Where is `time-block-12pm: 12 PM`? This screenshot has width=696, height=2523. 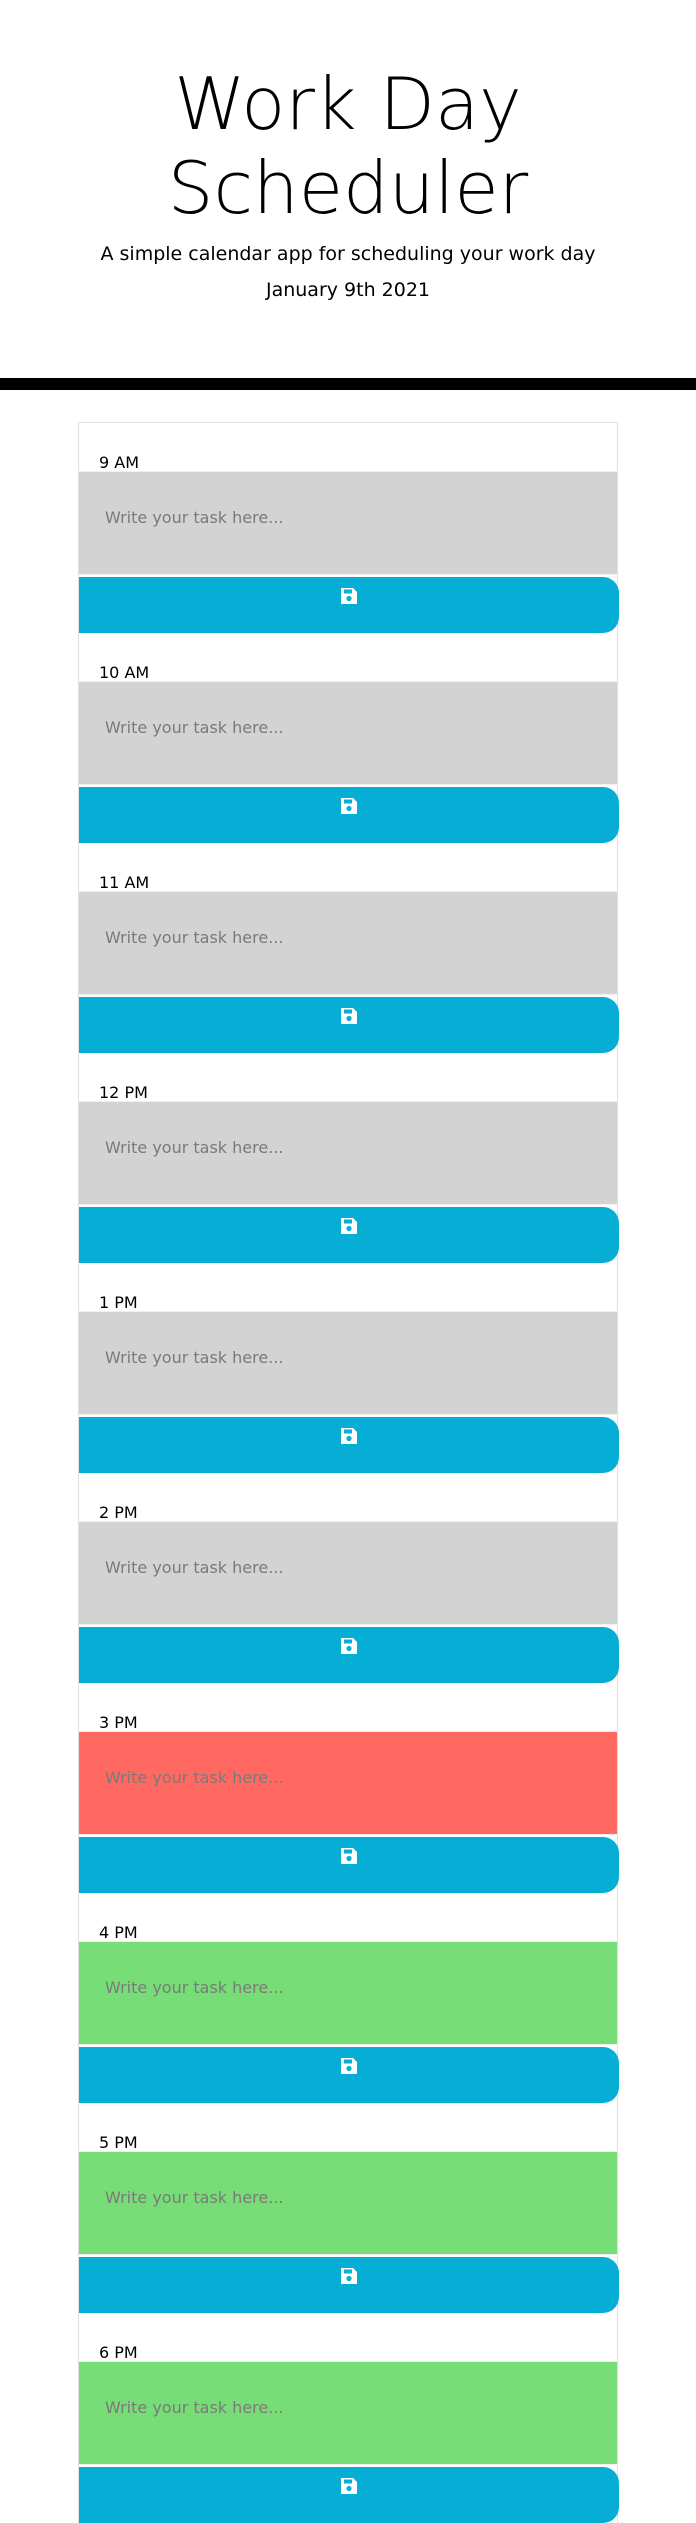
time-block-12pm: 12 PM is located at coordinates (349, 1158).